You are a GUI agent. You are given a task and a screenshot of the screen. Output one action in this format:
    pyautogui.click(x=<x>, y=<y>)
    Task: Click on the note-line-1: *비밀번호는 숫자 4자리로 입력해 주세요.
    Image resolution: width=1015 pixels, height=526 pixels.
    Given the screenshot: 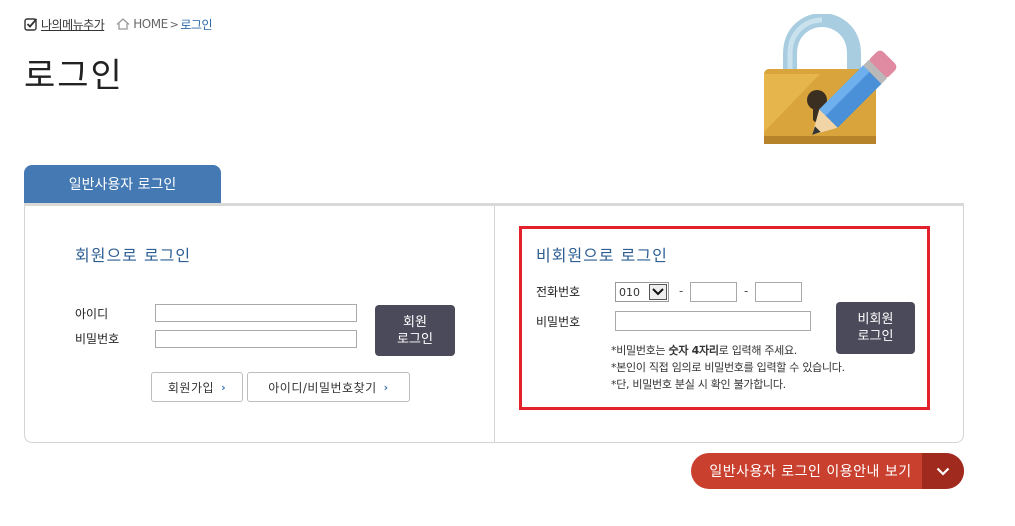 What is the action you would take?
    pyautogui.click(x=728, y=350)
    